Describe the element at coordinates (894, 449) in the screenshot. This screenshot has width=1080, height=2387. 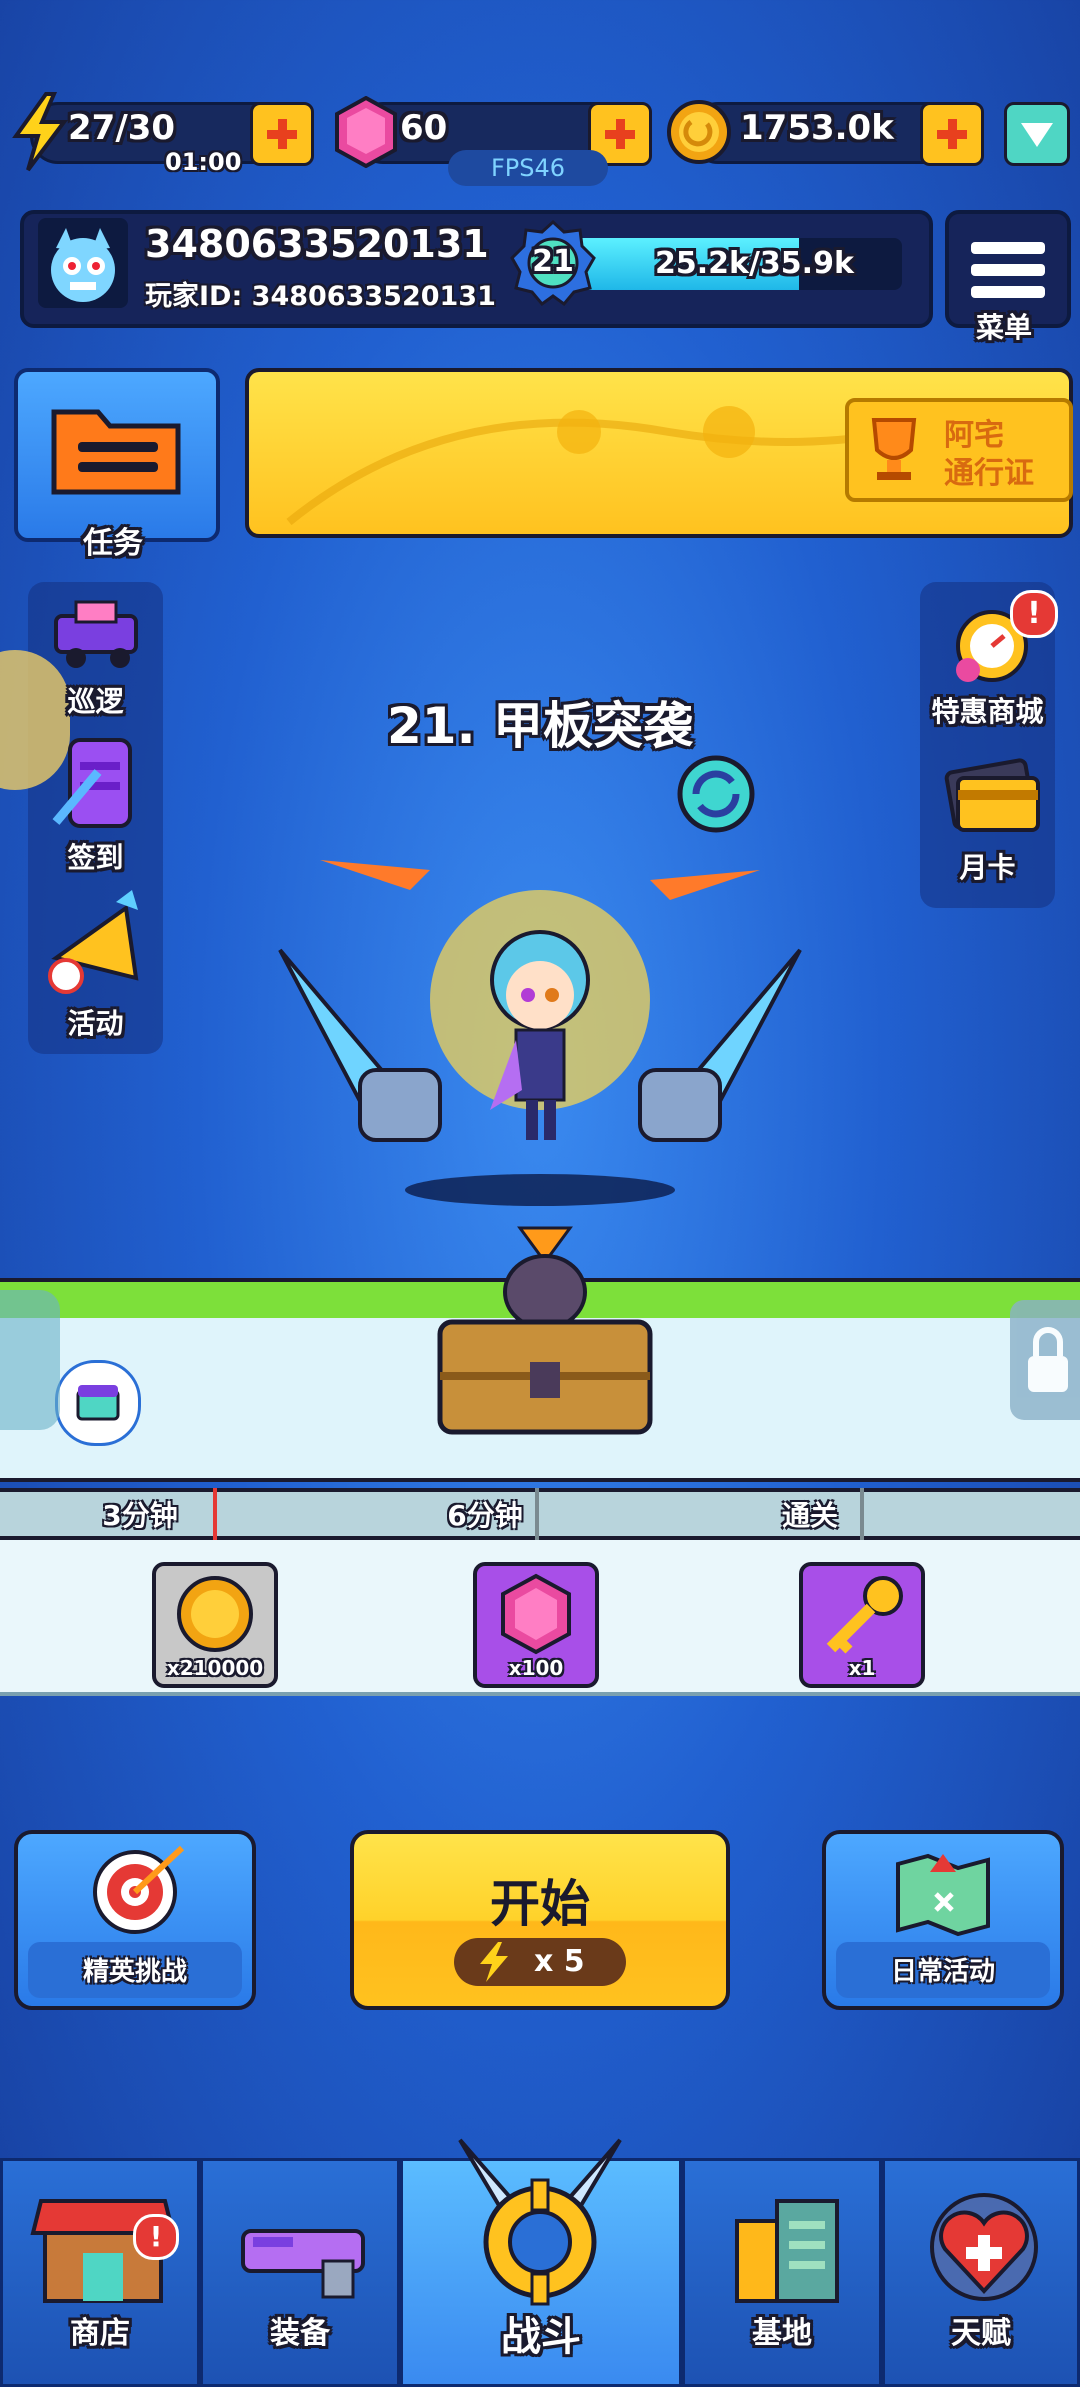
I see `trophy-icon` at that location.